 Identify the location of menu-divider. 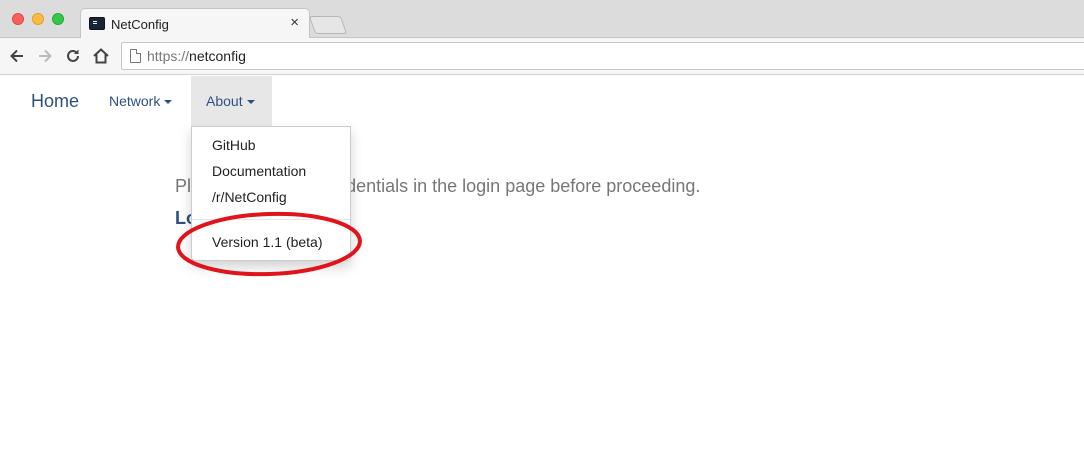
(271, 219).